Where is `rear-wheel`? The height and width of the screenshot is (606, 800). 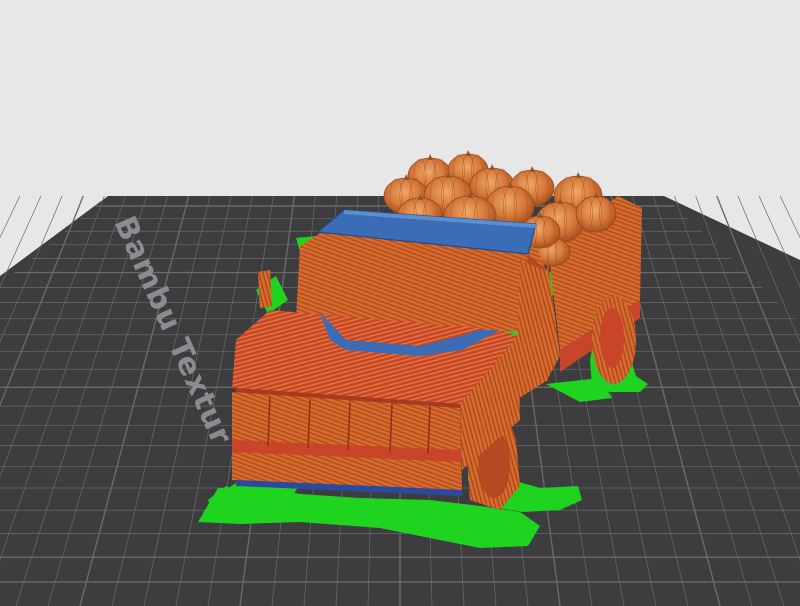
rear-wheel is located at coordinates (614, 340).